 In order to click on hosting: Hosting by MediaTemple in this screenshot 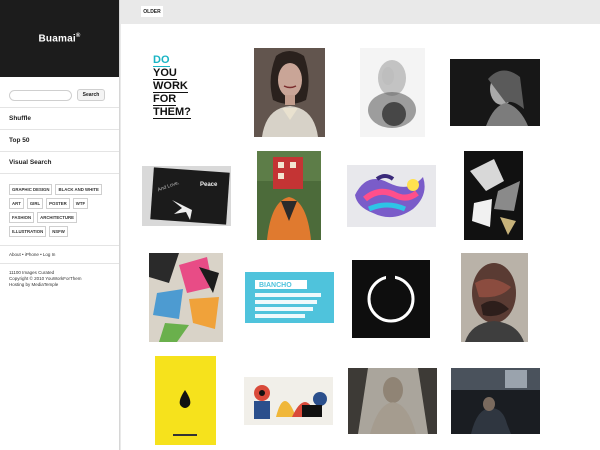, I will do `click(34, 284)`.